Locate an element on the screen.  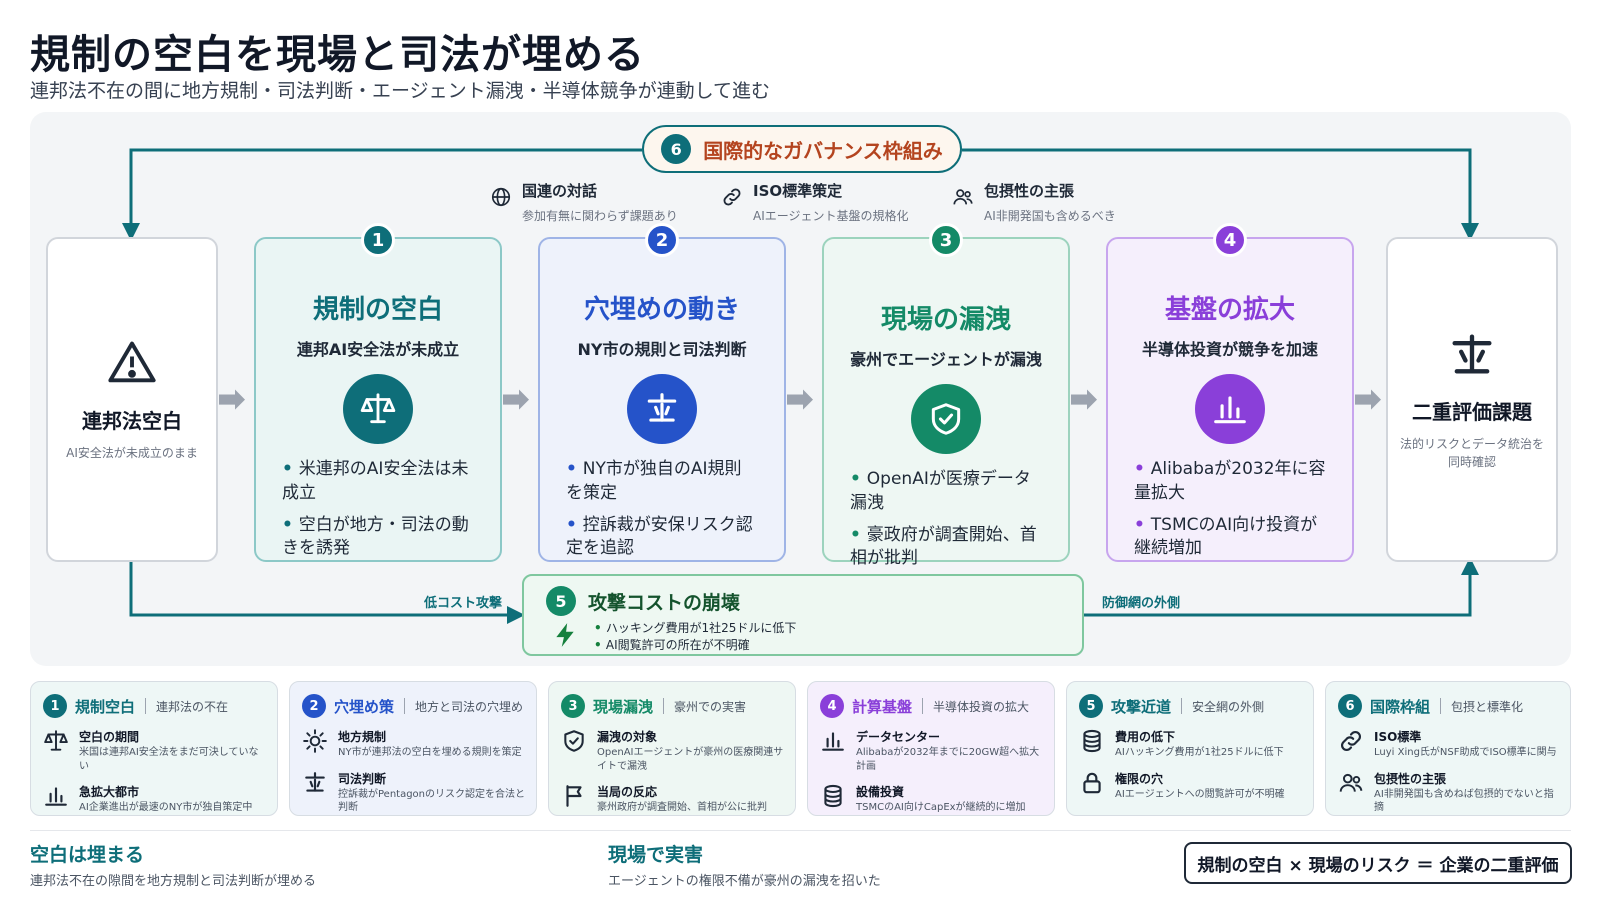
feature-sub: AI非開発国も含めるべき is located at coordinates (1050, 216).